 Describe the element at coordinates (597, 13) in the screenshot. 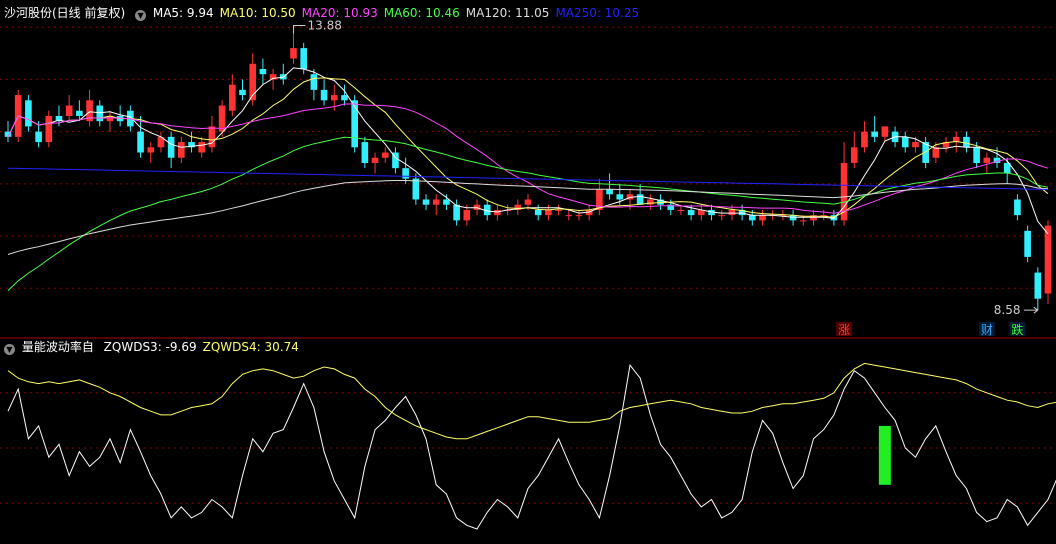

I see `ma-legend-item-5: MA250: 10.25` at that location.